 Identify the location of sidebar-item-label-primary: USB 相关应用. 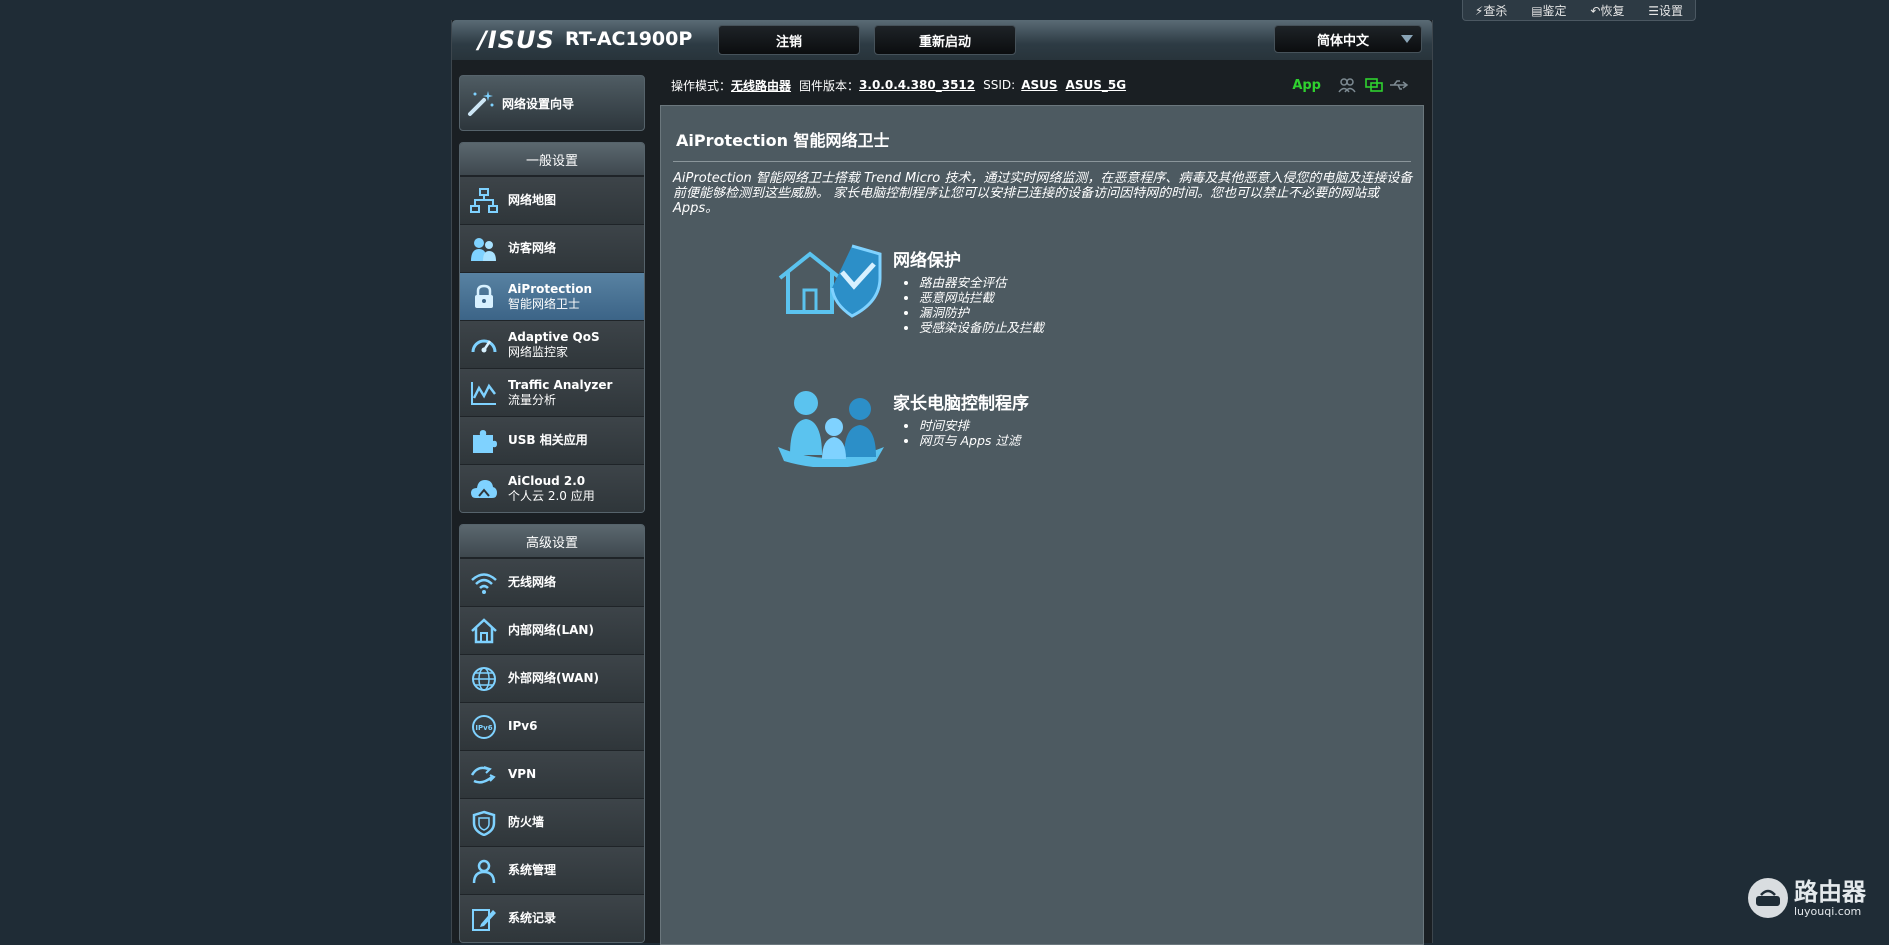
(548, 440).